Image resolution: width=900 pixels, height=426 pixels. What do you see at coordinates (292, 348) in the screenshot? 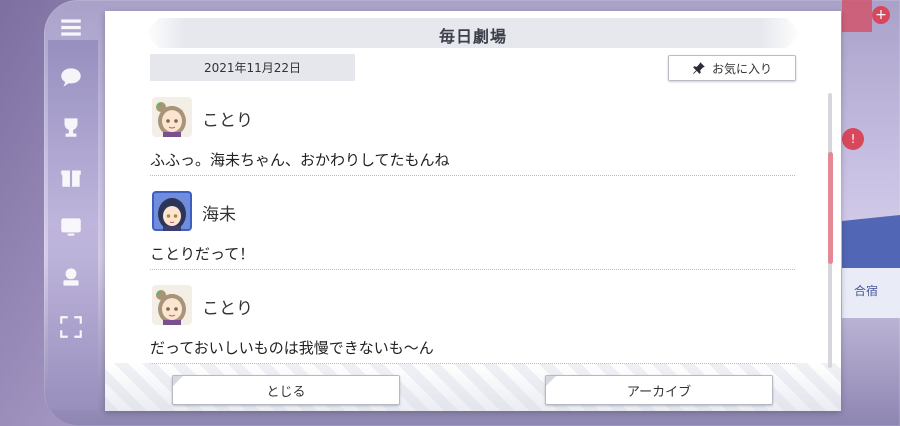
I see `message-text: だっておいしいものは我慢できないも〜ん` at bounding box center [292, 348].